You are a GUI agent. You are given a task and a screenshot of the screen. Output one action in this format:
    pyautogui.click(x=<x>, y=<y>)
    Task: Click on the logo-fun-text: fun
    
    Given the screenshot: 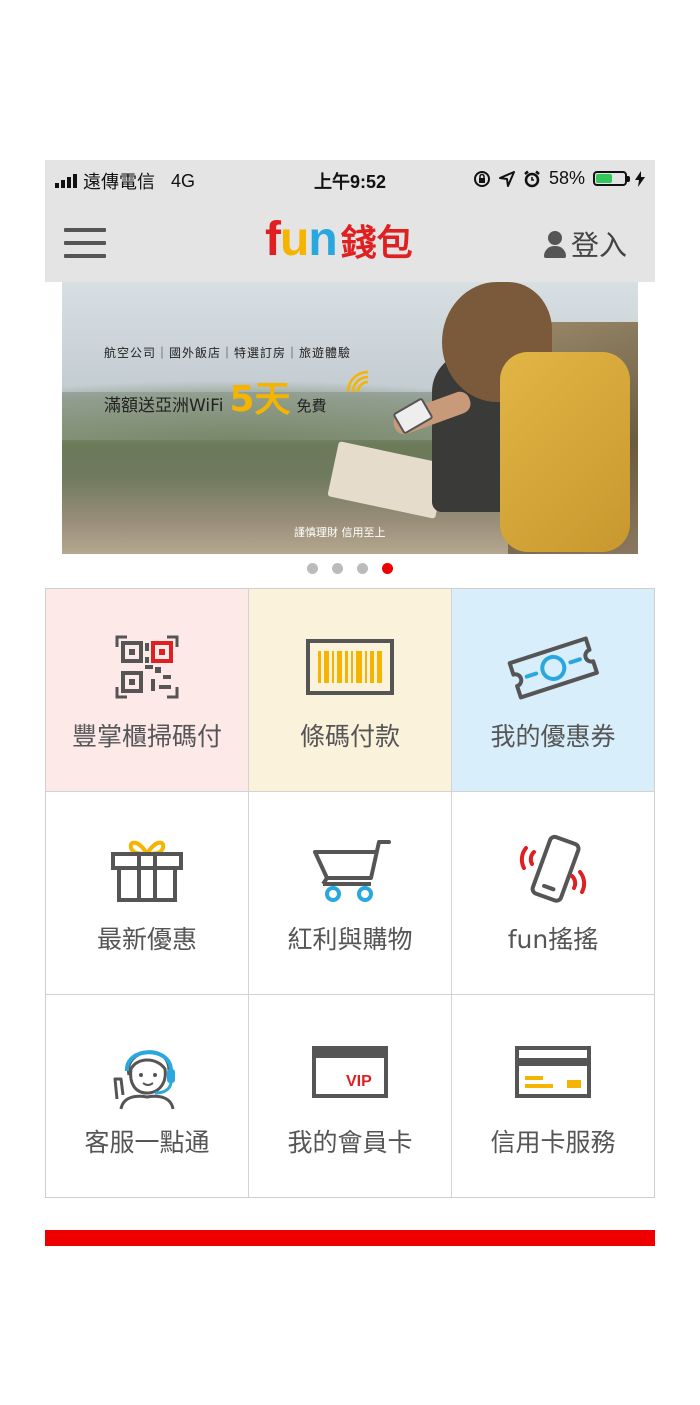 What is the action you would take?
    pyautogui.click(x=301, y=239)
    